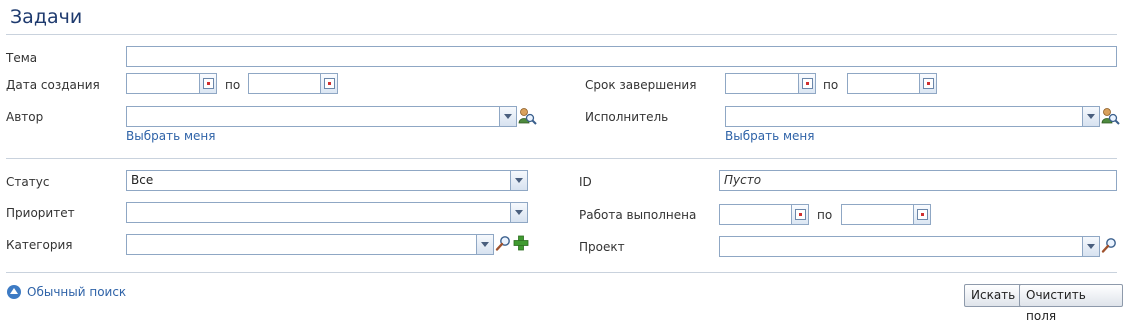 This screenshot has height=327, width=1123. I want to click on id-label: ID, so click(585, 182).